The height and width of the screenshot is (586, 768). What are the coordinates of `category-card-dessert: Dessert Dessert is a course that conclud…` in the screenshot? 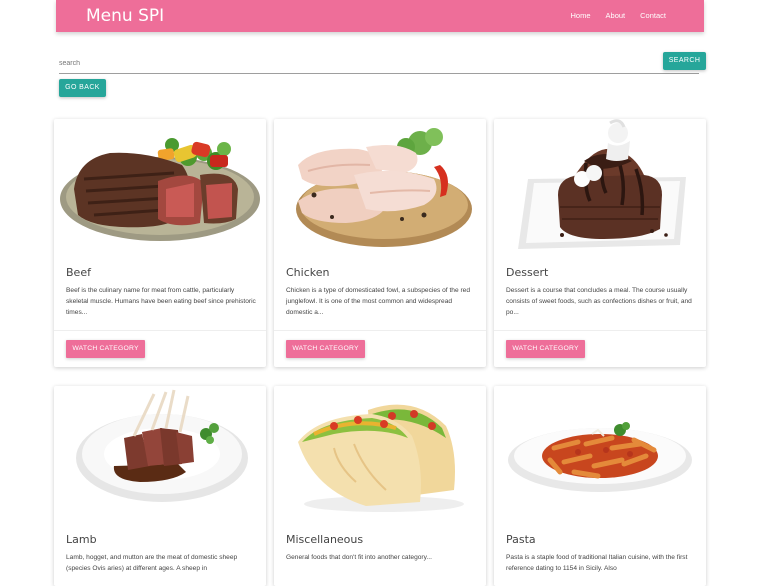 It's located at (600, 243).